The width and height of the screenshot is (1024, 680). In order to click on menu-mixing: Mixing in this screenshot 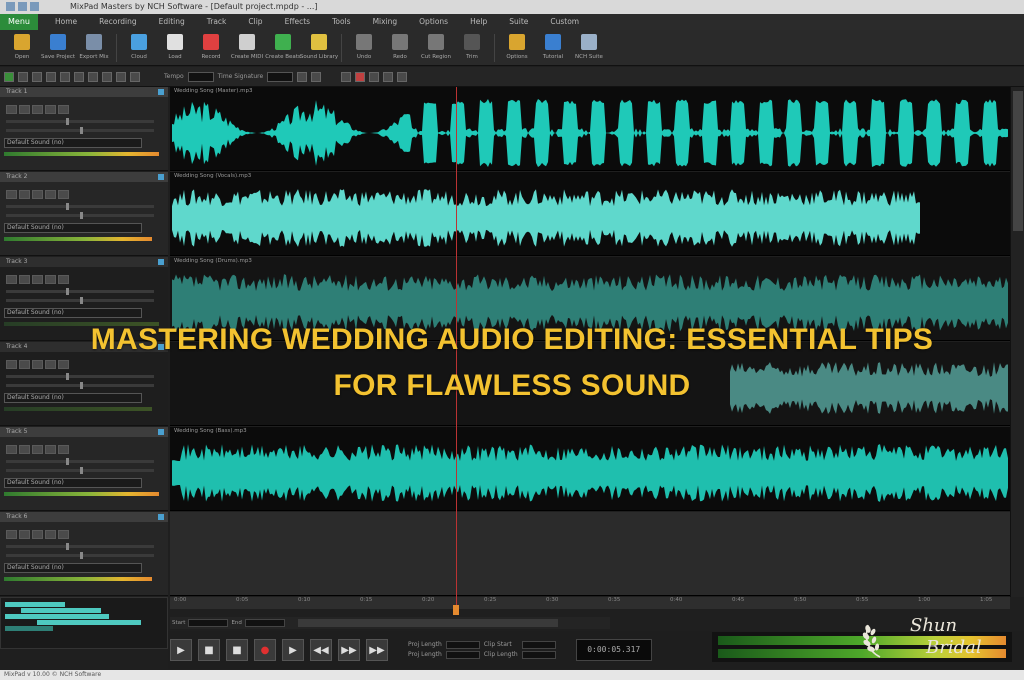, I will do `click(385, 22)`.